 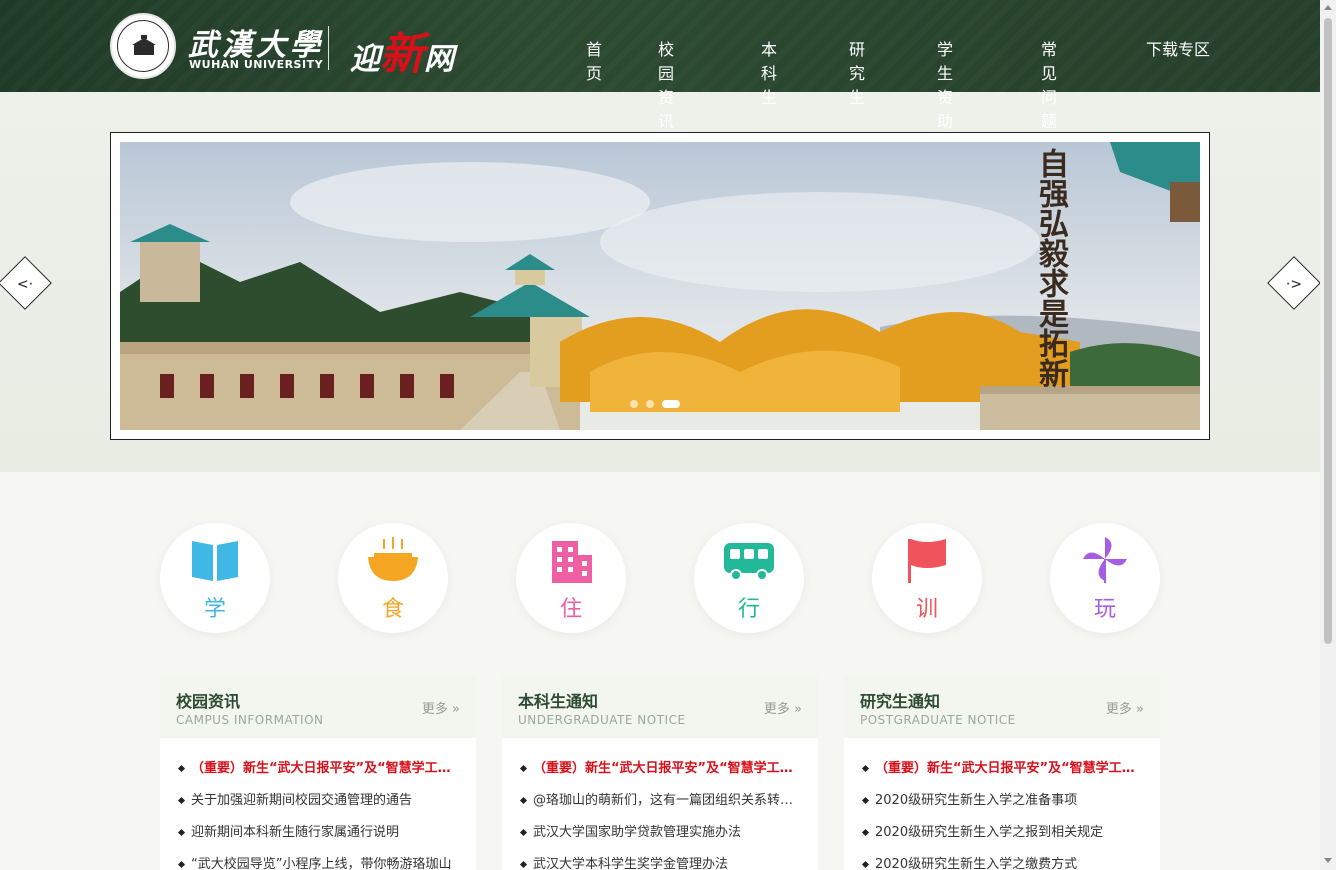 I want to click on card-subtitle: POSTGRADUATE NOTICE, so click(x=938, y=720).